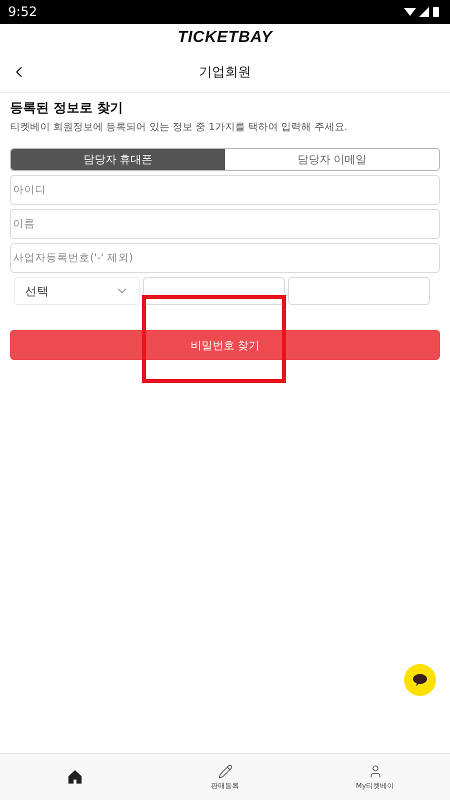  I want to click on input-field: 이름, so click(225, 224).